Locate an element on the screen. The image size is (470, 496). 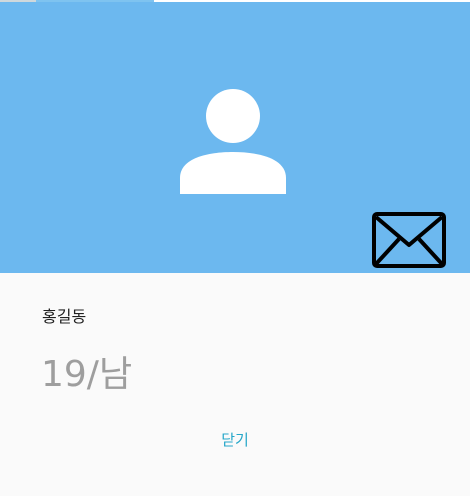
profile-age-gender: 19/남 is located at coordinates (87, 374).